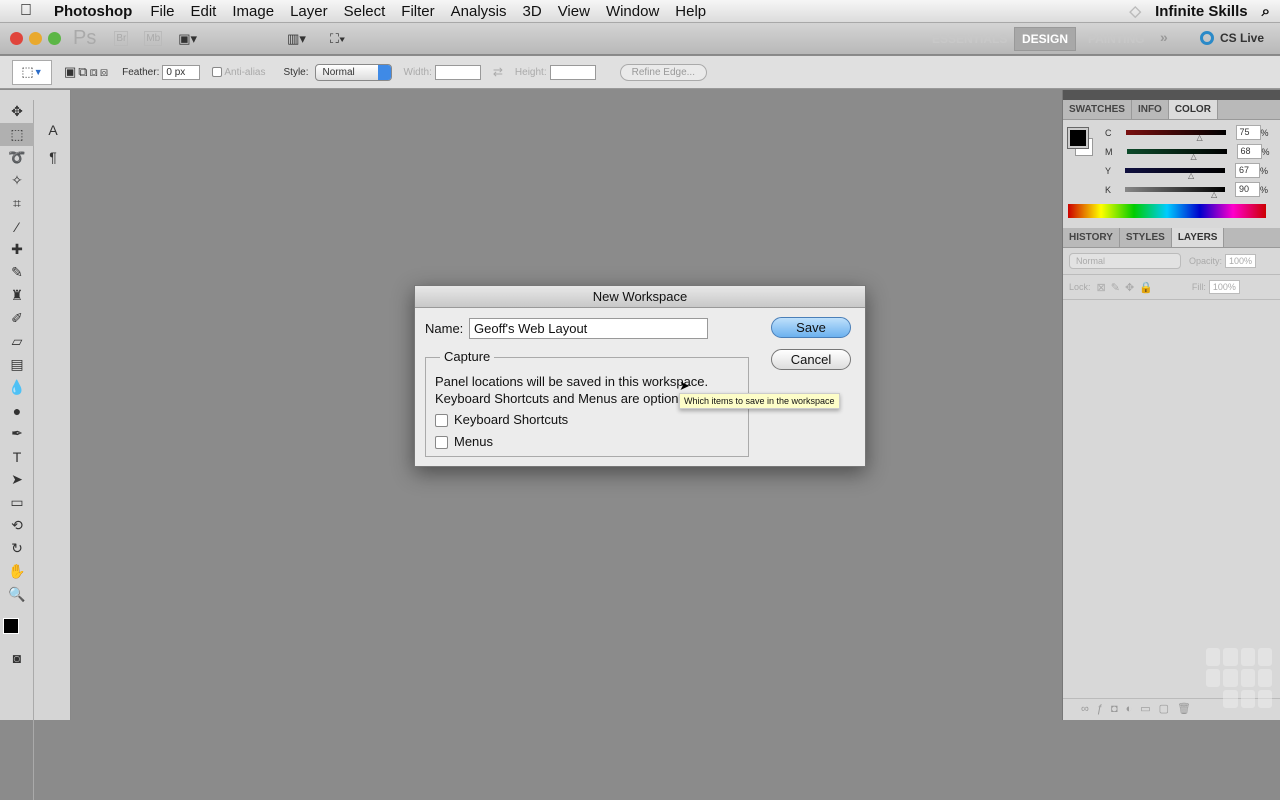  I want to click on feather-input: 0 px, so click(181, 72).